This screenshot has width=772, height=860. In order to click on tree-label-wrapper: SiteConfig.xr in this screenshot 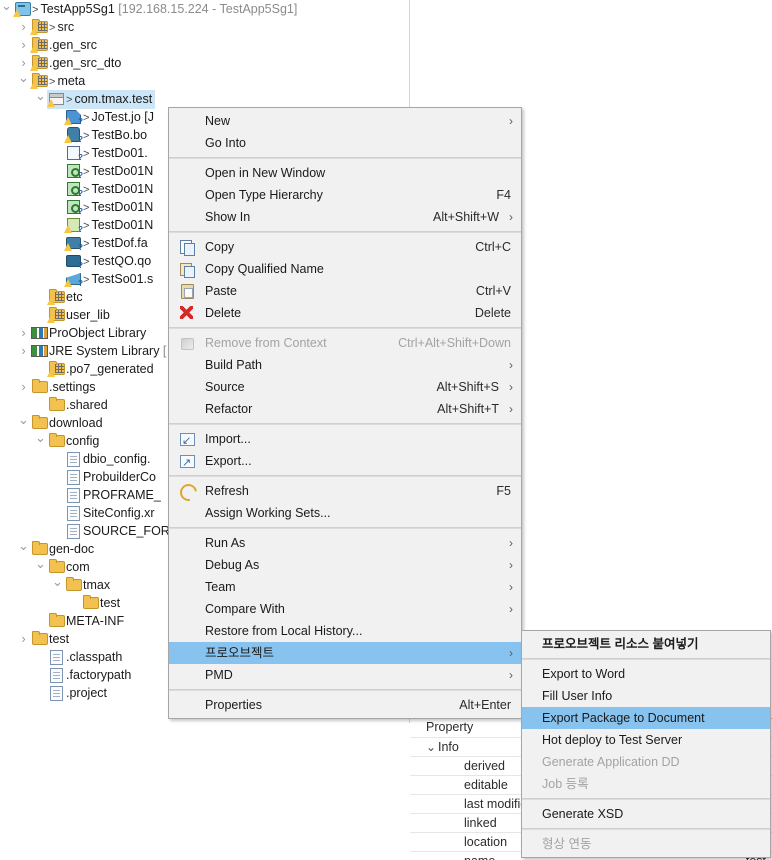, I will do `click(111, 513)`.